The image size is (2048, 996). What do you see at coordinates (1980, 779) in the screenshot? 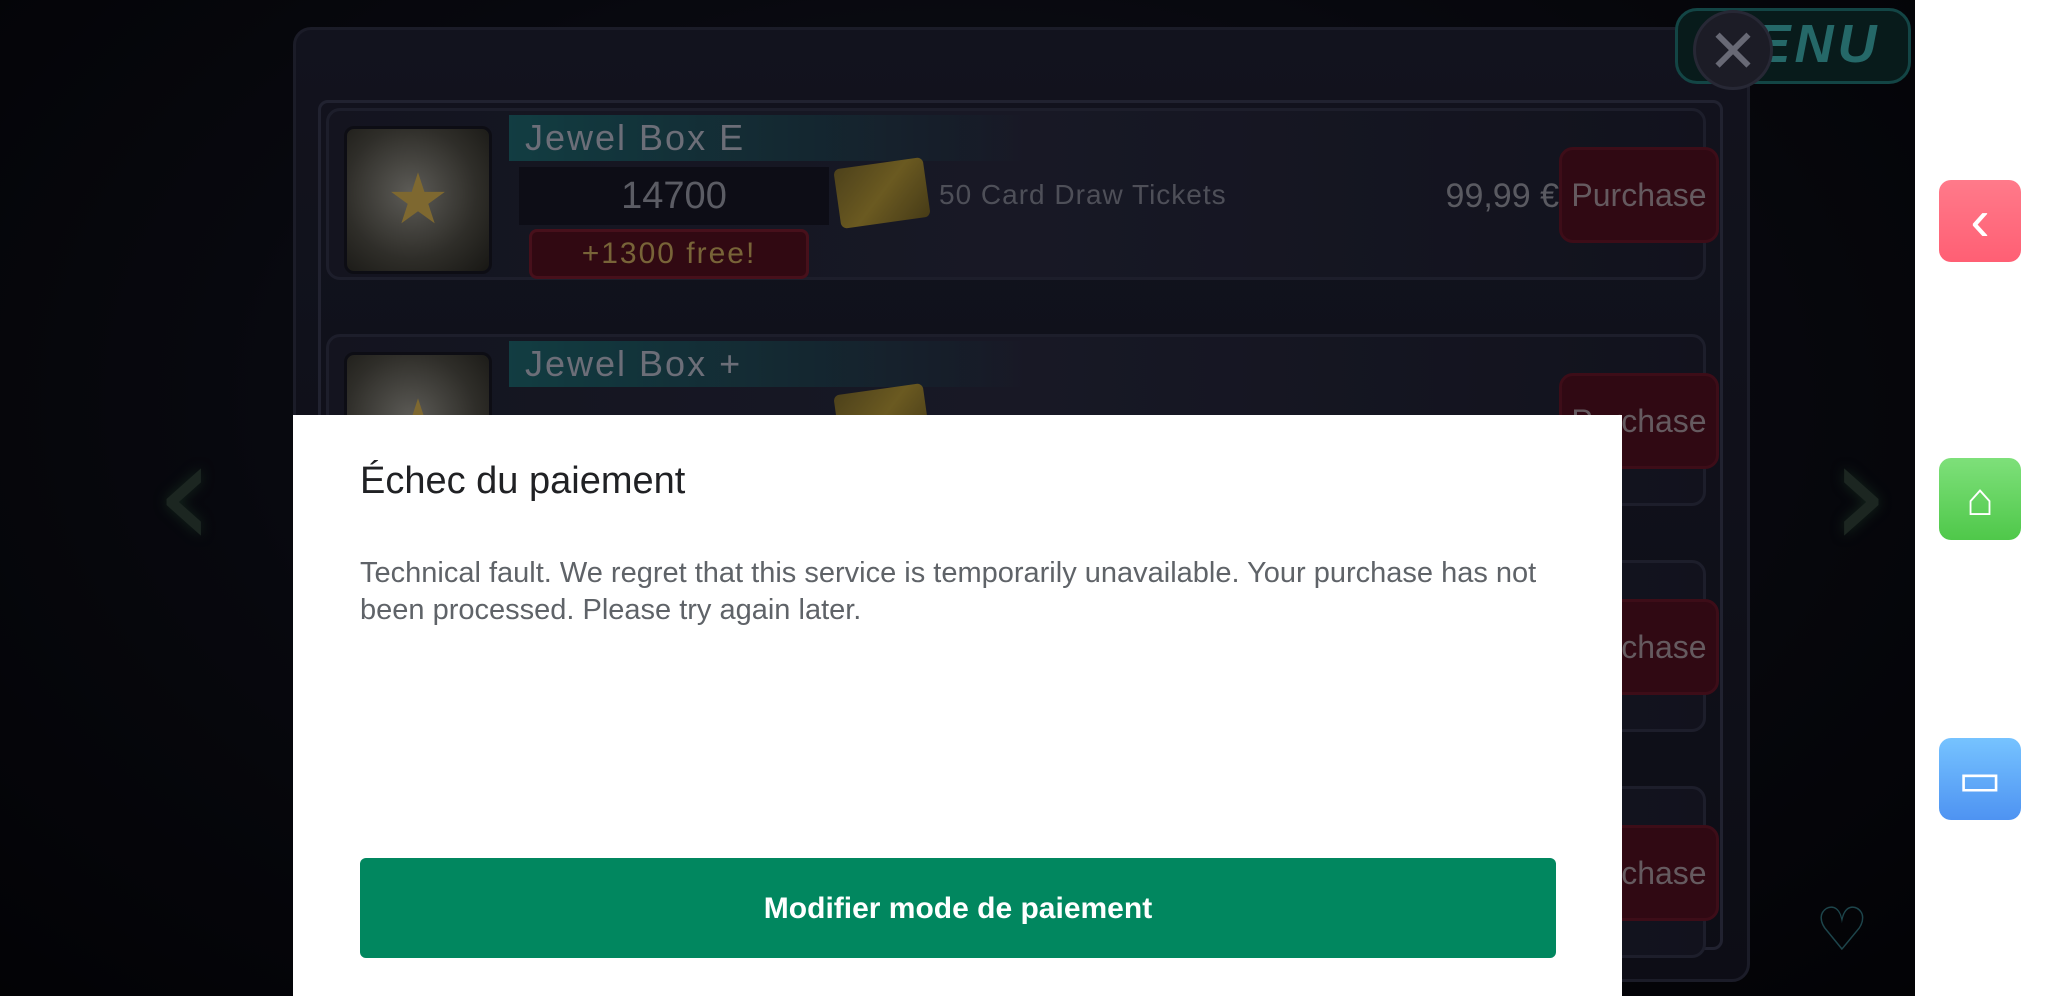
I see `recents-icon: ▭` at bounding box center [1980, 779].